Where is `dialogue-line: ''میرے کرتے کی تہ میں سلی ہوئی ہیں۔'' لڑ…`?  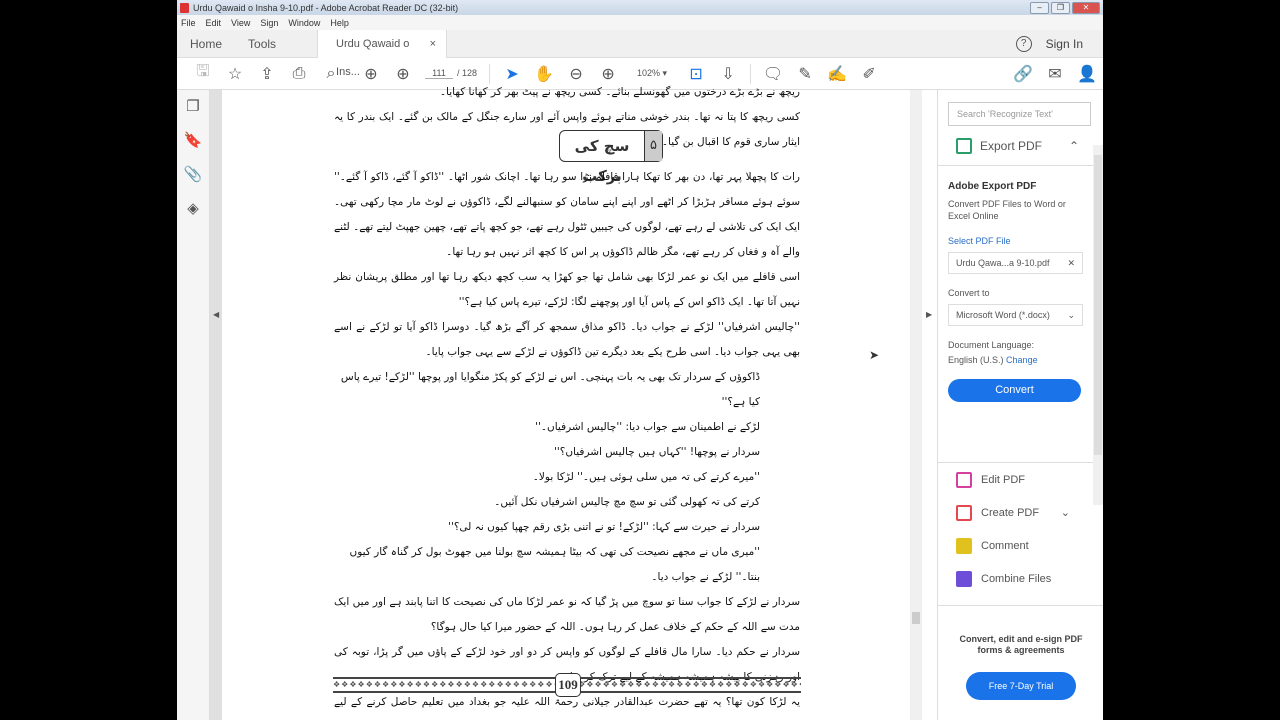 dialogue-line: ''میرے کرتے کی تہ میں سلی ہوئی ہیں۔'' لڑ… is located at coordinates (646, 477).